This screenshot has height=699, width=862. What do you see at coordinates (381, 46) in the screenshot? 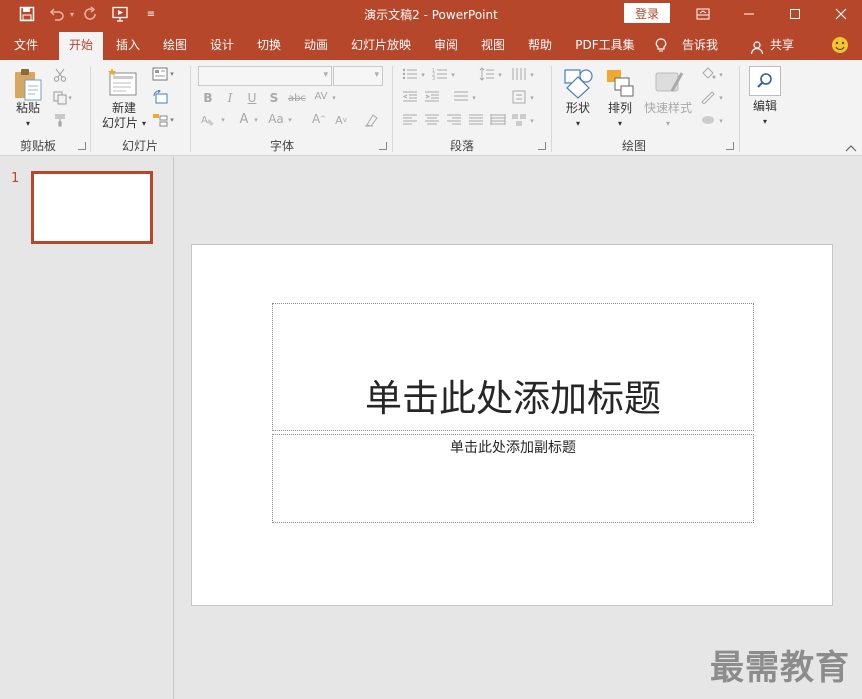
I see `tab-slideshow: 幻灯片放映` at bounding box center [381, 46].